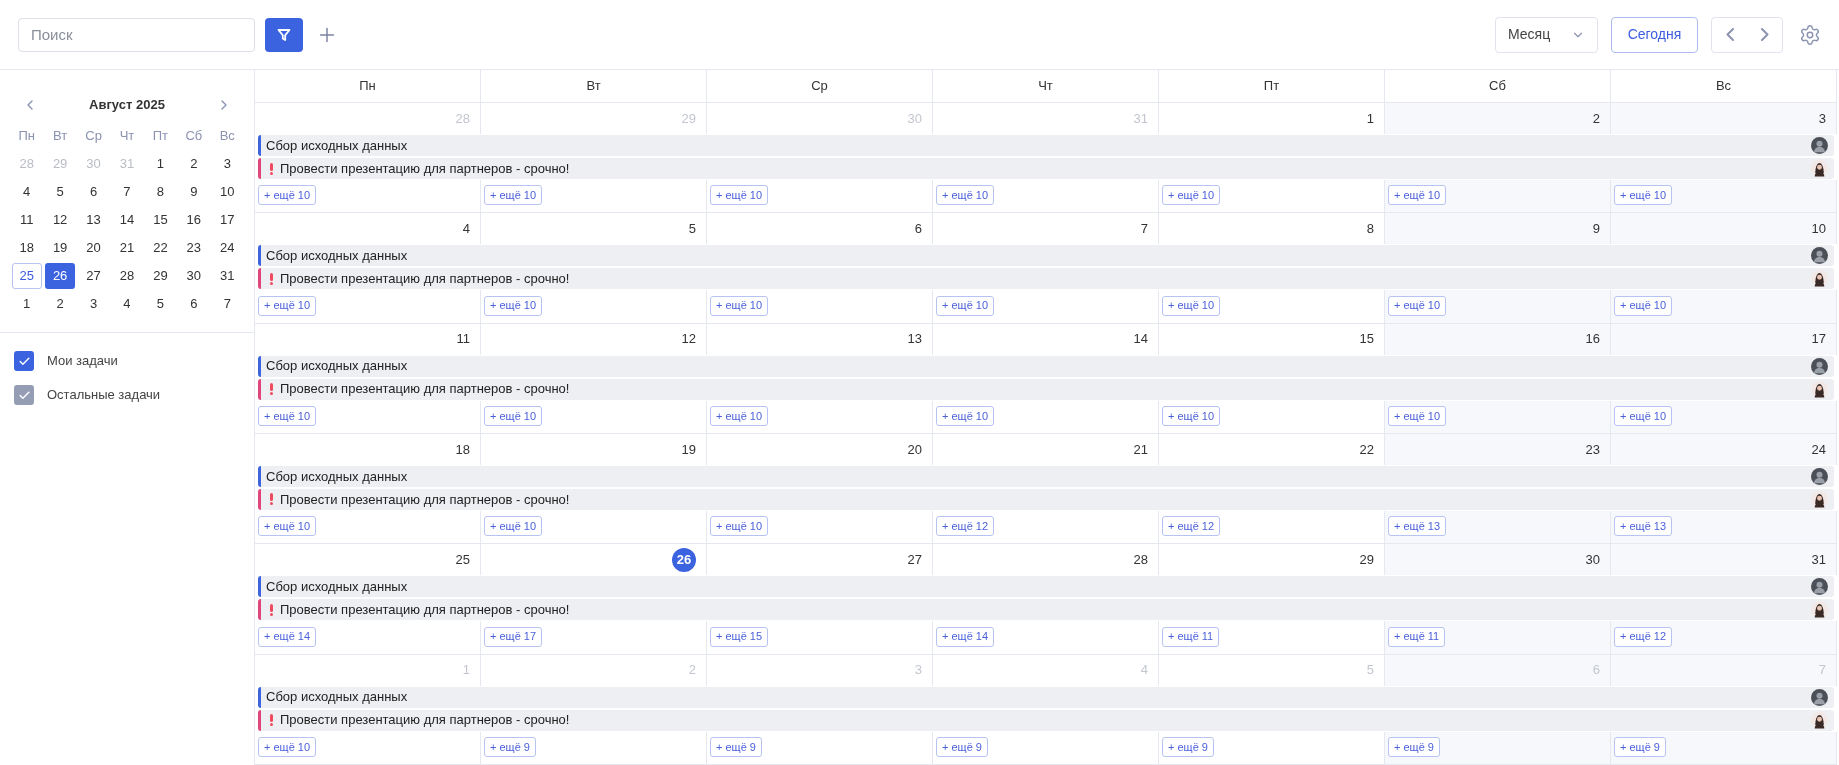 The height and width of the screenshot is (765, 1839). I want to click on day-button: 8, so click(160, 192).